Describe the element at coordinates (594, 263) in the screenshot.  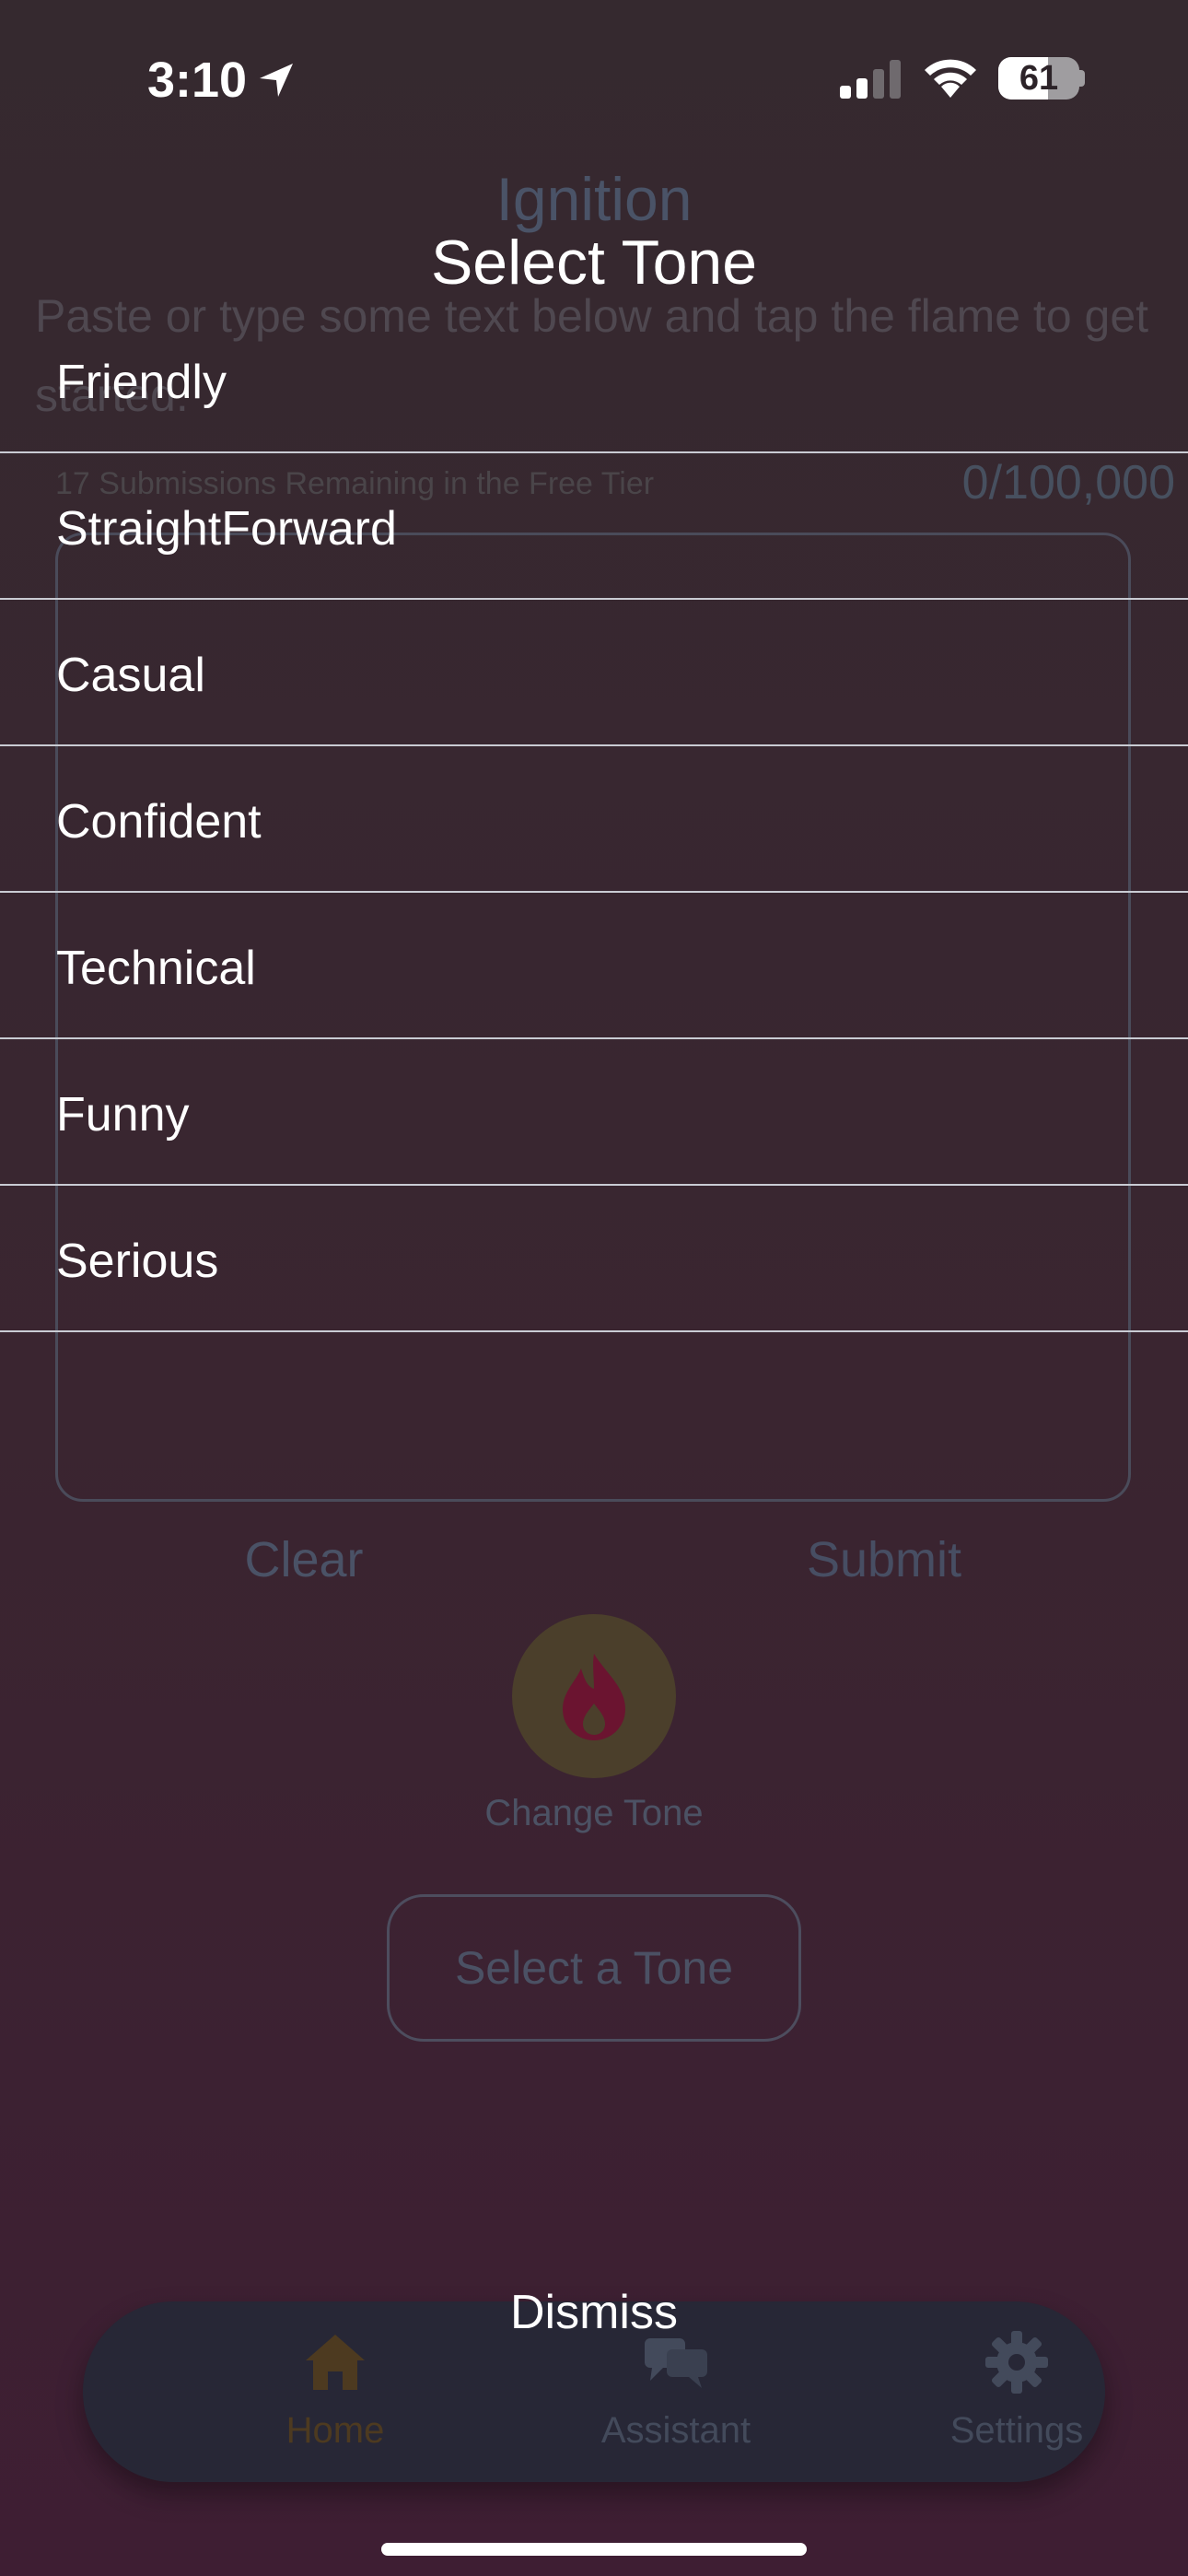
I see `picker-title: Select Tone` at that location.